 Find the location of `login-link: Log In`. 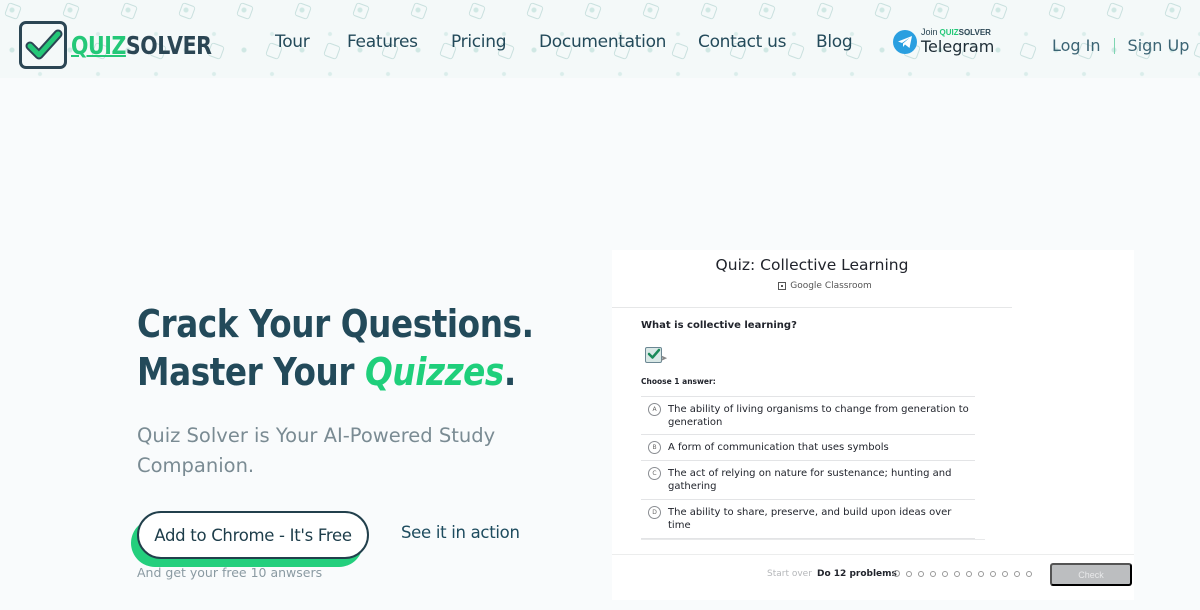

login-link: Log In is located at coordinates (1076, 45).